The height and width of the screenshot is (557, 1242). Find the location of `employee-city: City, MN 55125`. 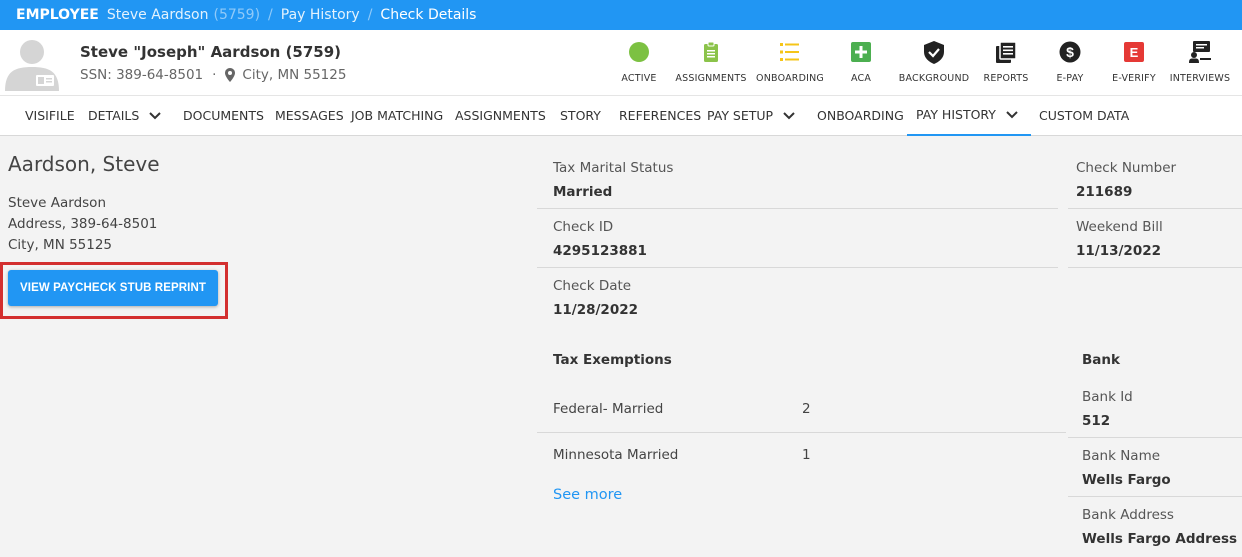

employee-city: City, MN 55125 is located at coordinates (60, 245).